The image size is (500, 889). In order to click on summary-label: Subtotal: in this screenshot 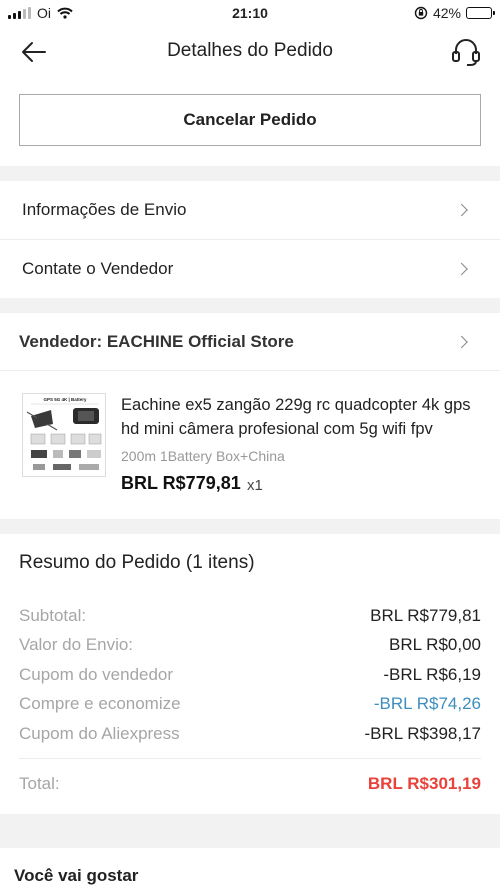, I will do `click(53, 615)`.